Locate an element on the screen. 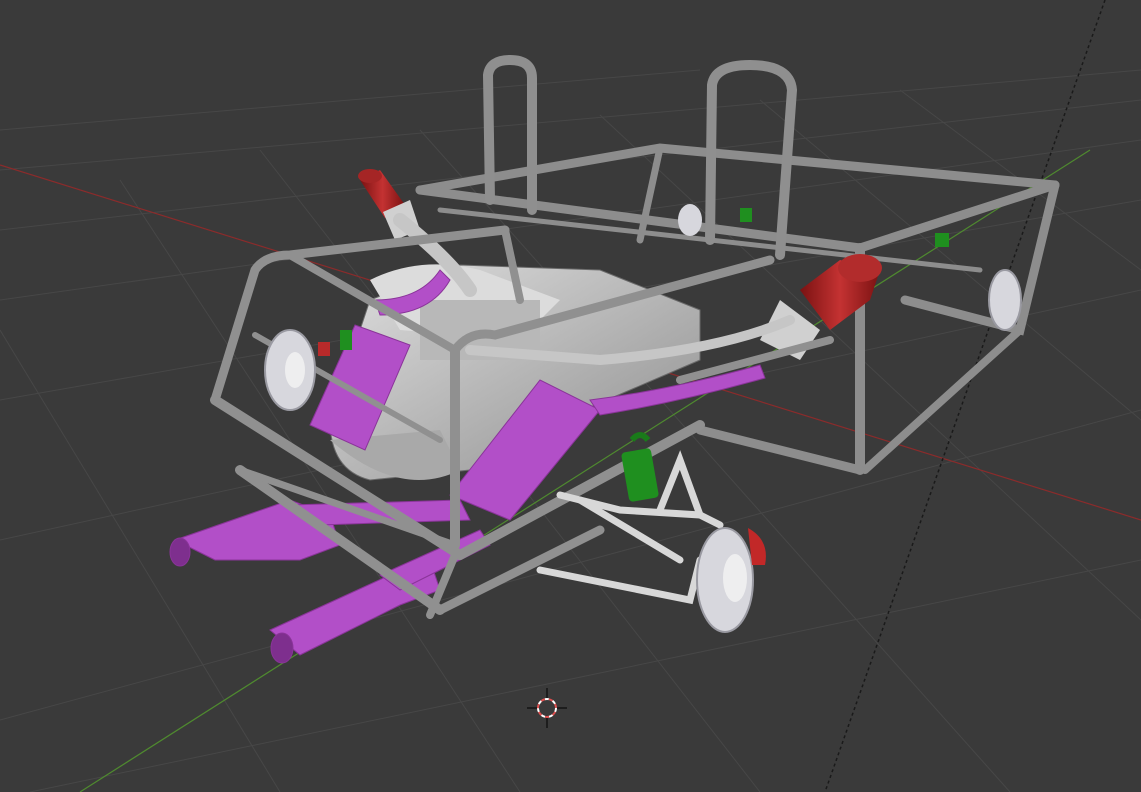  wheel-hub-front-left is located at coordinates (290, 370).